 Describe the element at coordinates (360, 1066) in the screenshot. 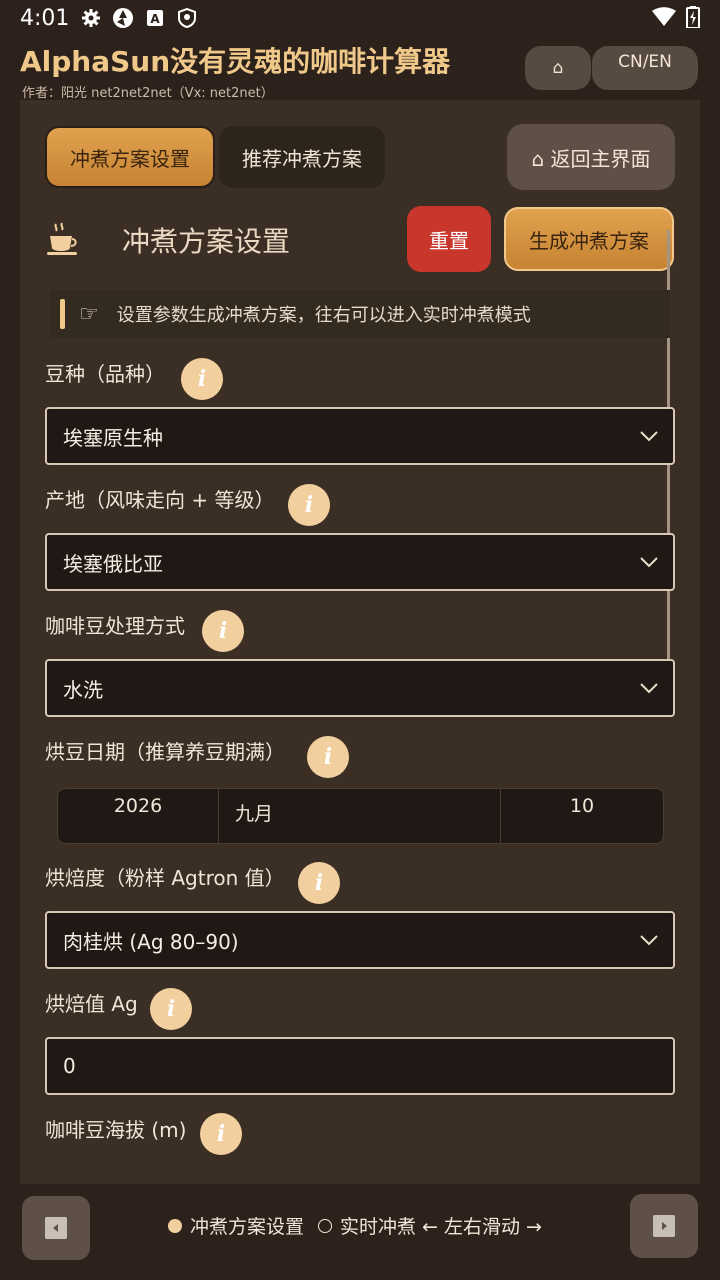

I see `roast-ag-input: 0` at that location.